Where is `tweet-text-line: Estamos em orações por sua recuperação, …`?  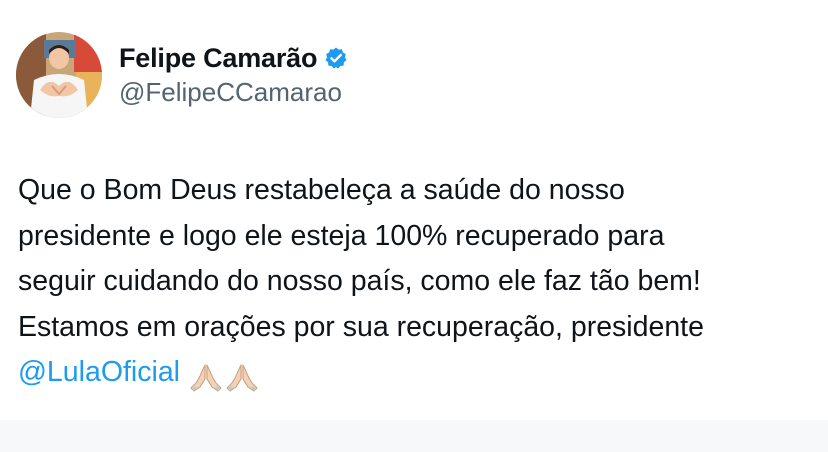
tweet-text-line: Estamos em orações por sua recuperação, … is located at coordinates (361, 326).